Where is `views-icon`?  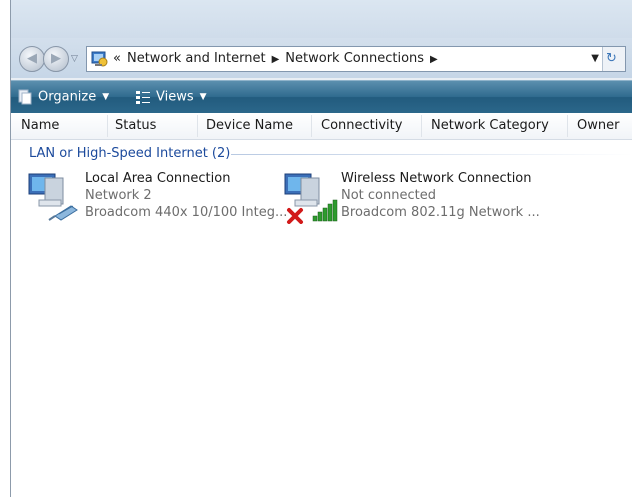
views-icon is located at coordinates (143, 97).